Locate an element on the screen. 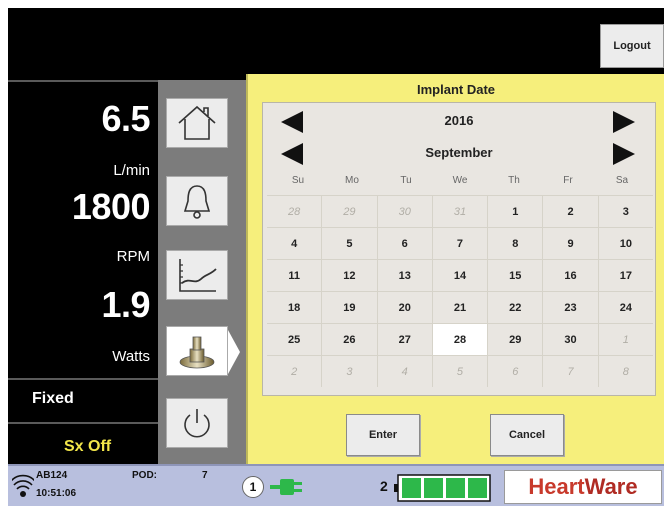 This screenshot has height=506, width=670. trends-button is located at coordinates (197, 275).